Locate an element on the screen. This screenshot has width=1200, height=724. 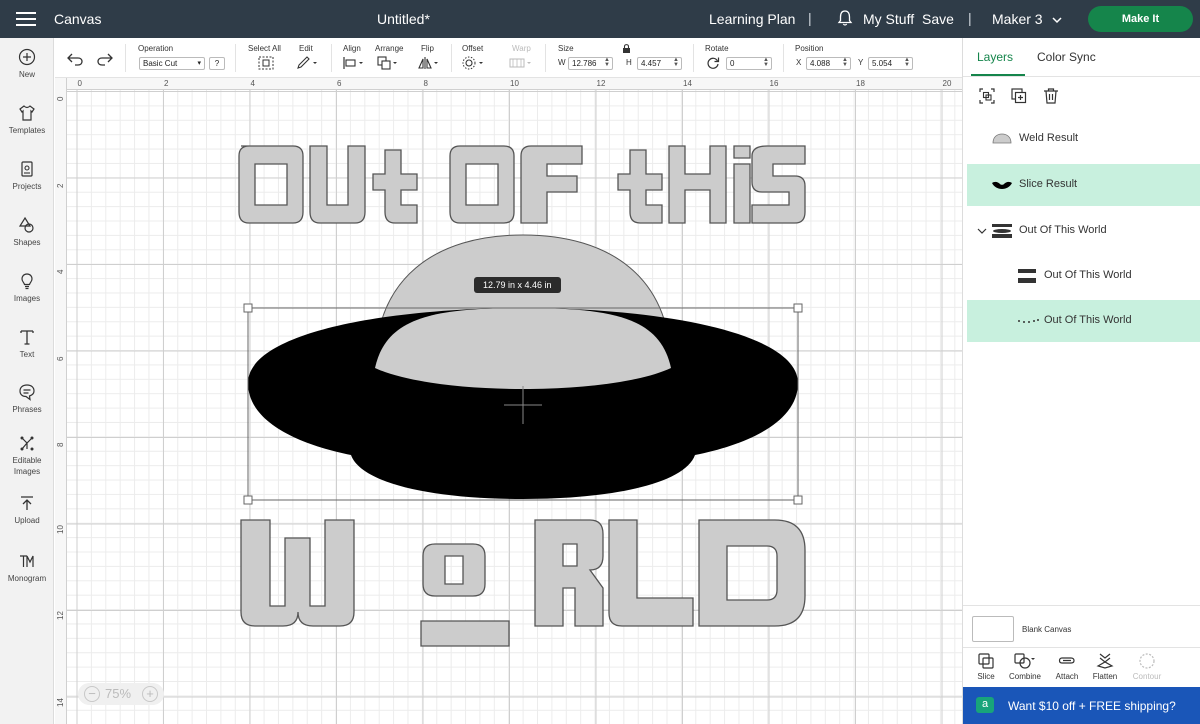
sidebar-item-new: New is located at coordinates (27, 64).